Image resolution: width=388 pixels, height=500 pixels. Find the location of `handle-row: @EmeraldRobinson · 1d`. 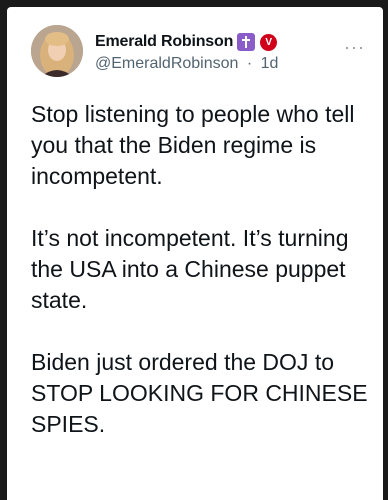

handle-row: @EmeraldRobinson · 1d is located at coordinates (186, 64).